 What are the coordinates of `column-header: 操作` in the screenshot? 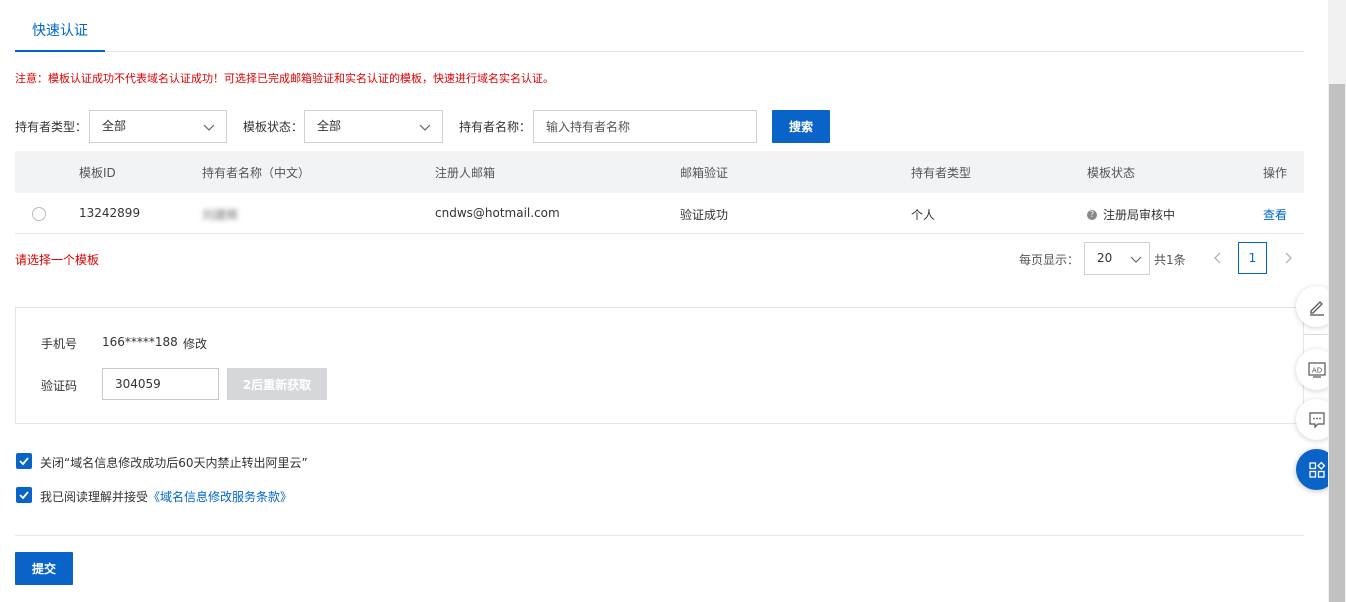 It's located at (1275, 173).